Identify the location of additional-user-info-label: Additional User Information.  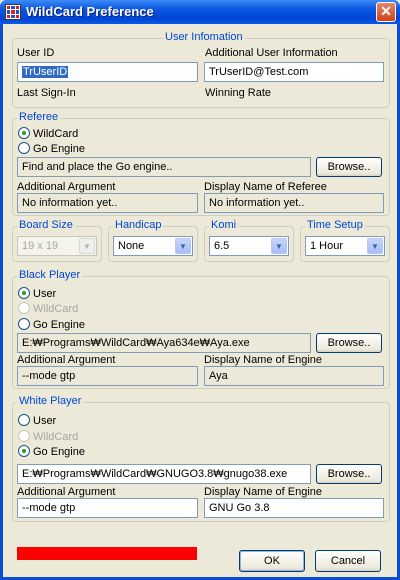
(271, 53).